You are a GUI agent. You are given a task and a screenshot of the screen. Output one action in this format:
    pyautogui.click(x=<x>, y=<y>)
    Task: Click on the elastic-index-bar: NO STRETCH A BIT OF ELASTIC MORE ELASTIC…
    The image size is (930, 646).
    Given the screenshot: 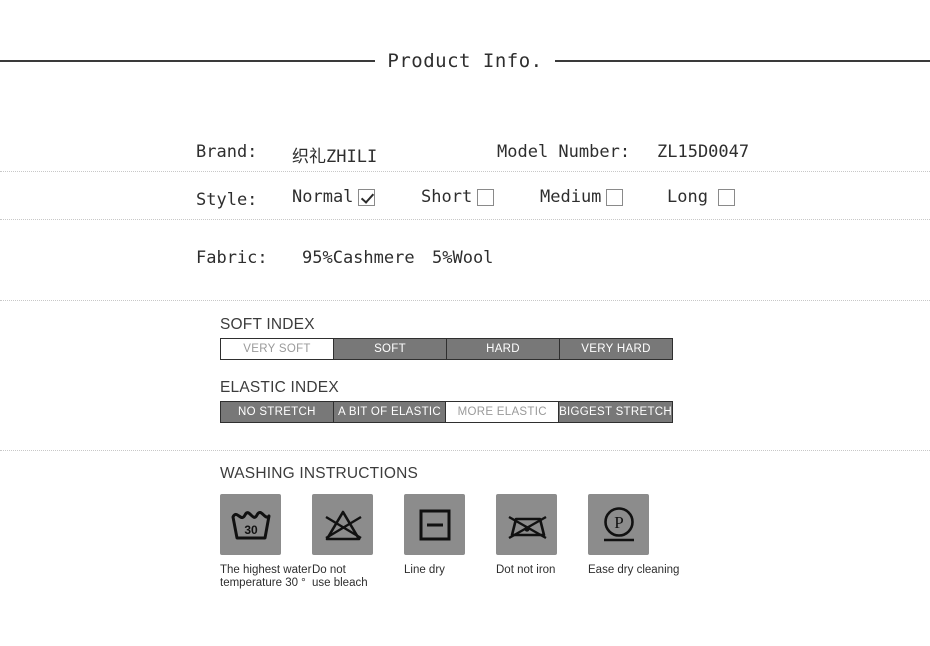 What is the action you would take?
    pyautogui.click(x=446, y=412)
    